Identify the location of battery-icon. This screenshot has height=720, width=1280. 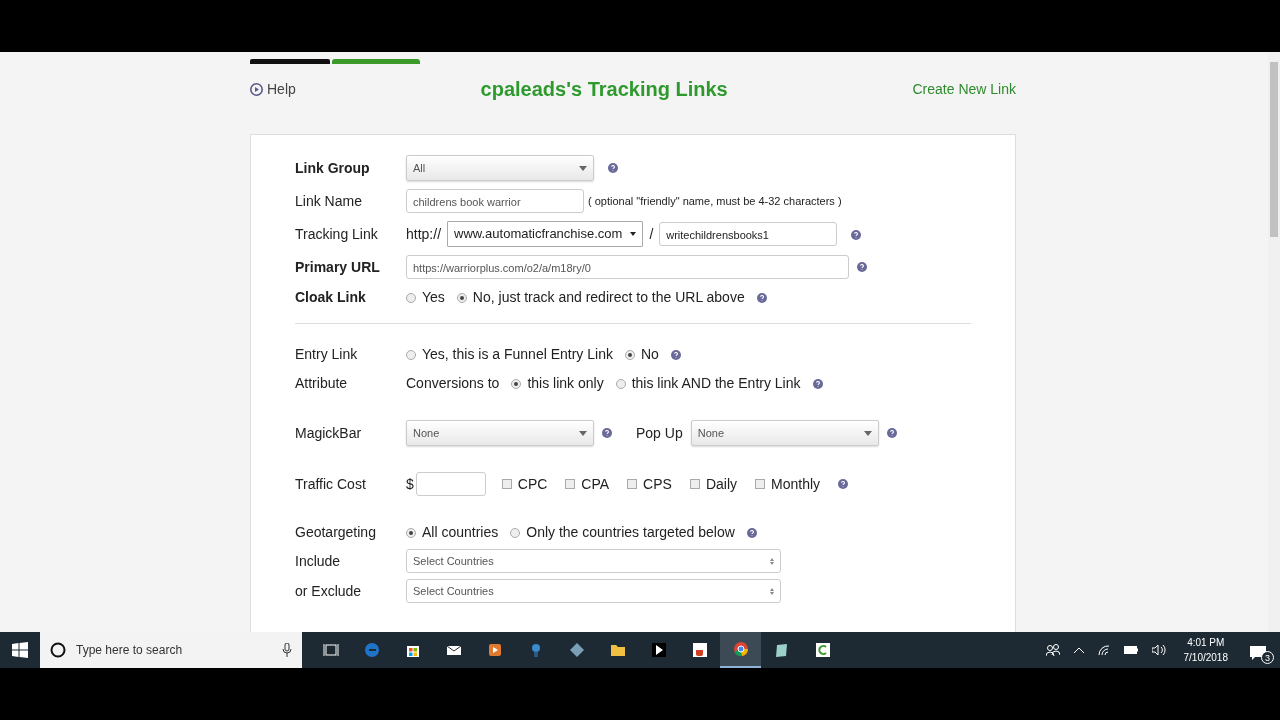
(1130, 650).